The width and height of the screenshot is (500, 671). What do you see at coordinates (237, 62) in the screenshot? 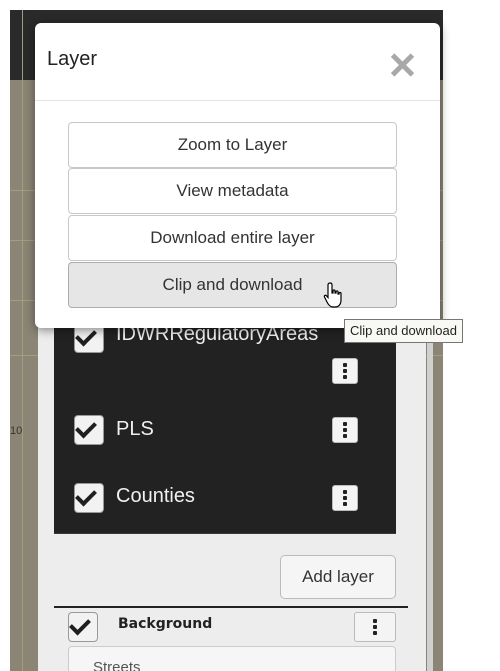
I see `modal-header: Layer` at bounding box center [237, 62].